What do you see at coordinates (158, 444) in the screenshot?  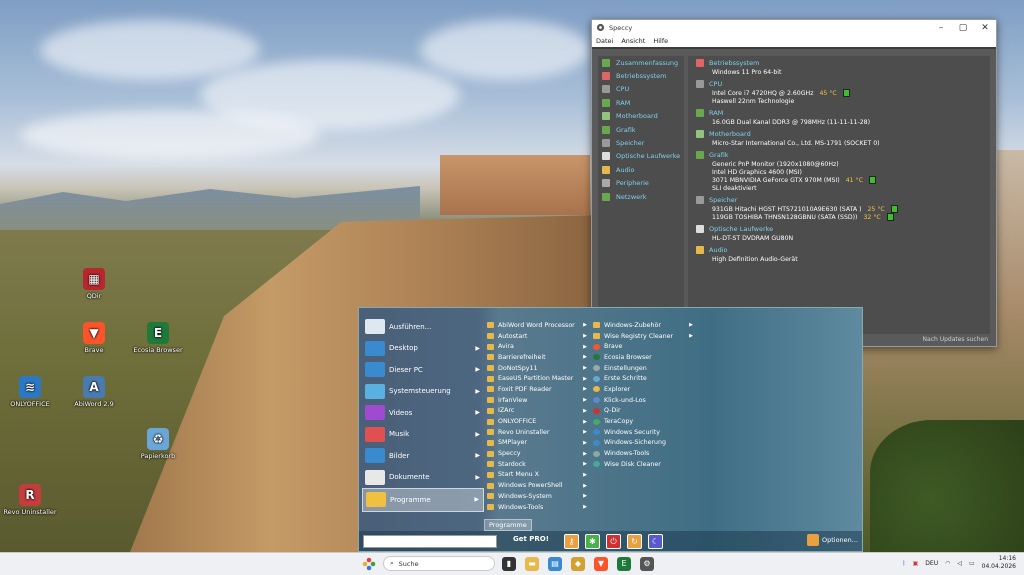 I see `desktop-icon-papierkorb: ♻ Papierkorb` at bounding box center [158, 444].